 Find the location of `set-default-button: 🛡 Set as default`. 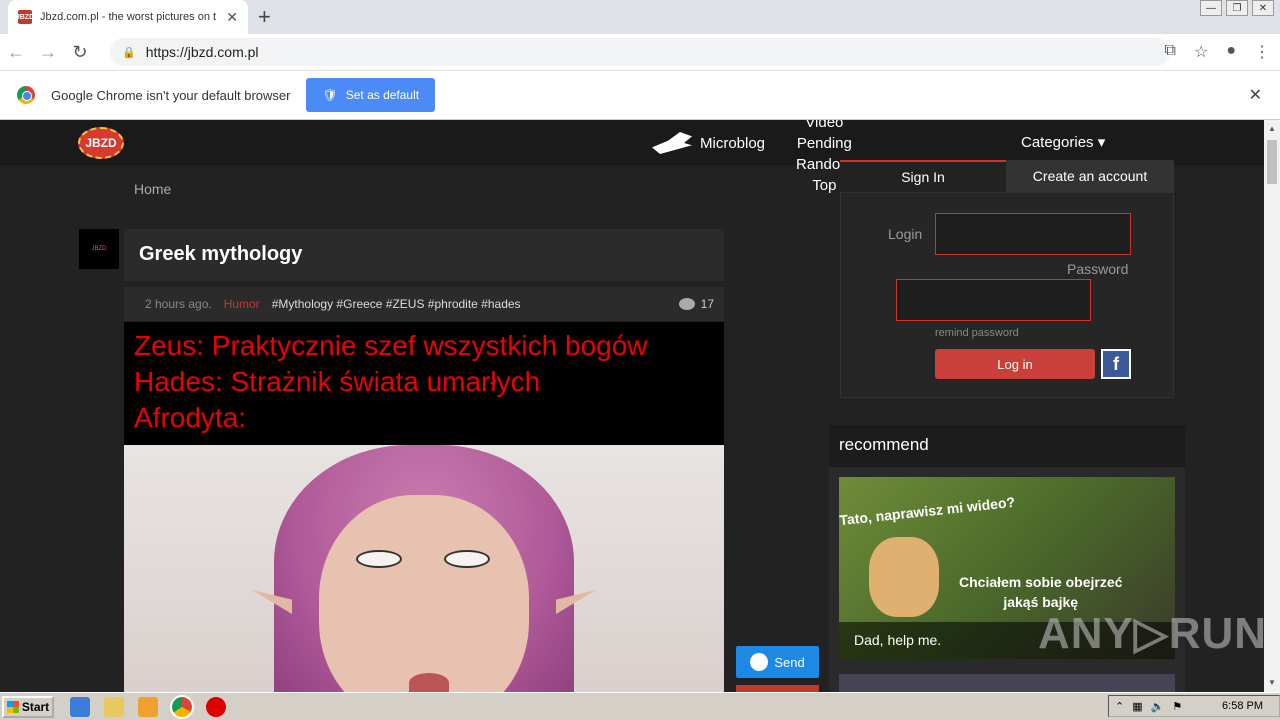

set-default-button: 🛡 Set as default is located at coordinates (371, 95).